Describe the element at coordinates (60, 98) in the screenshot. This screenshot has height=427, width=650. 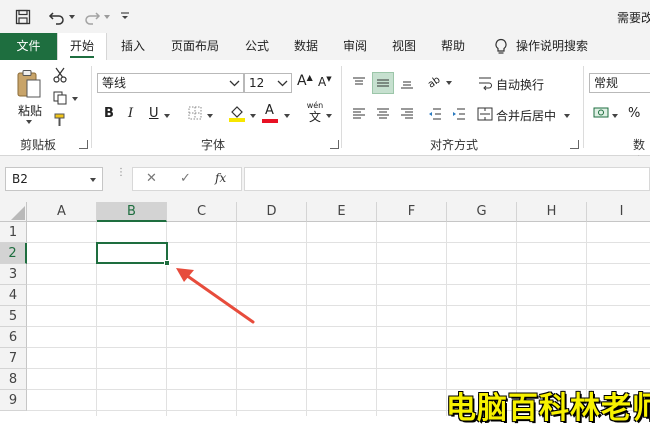
I see `copy-icon` at that location.